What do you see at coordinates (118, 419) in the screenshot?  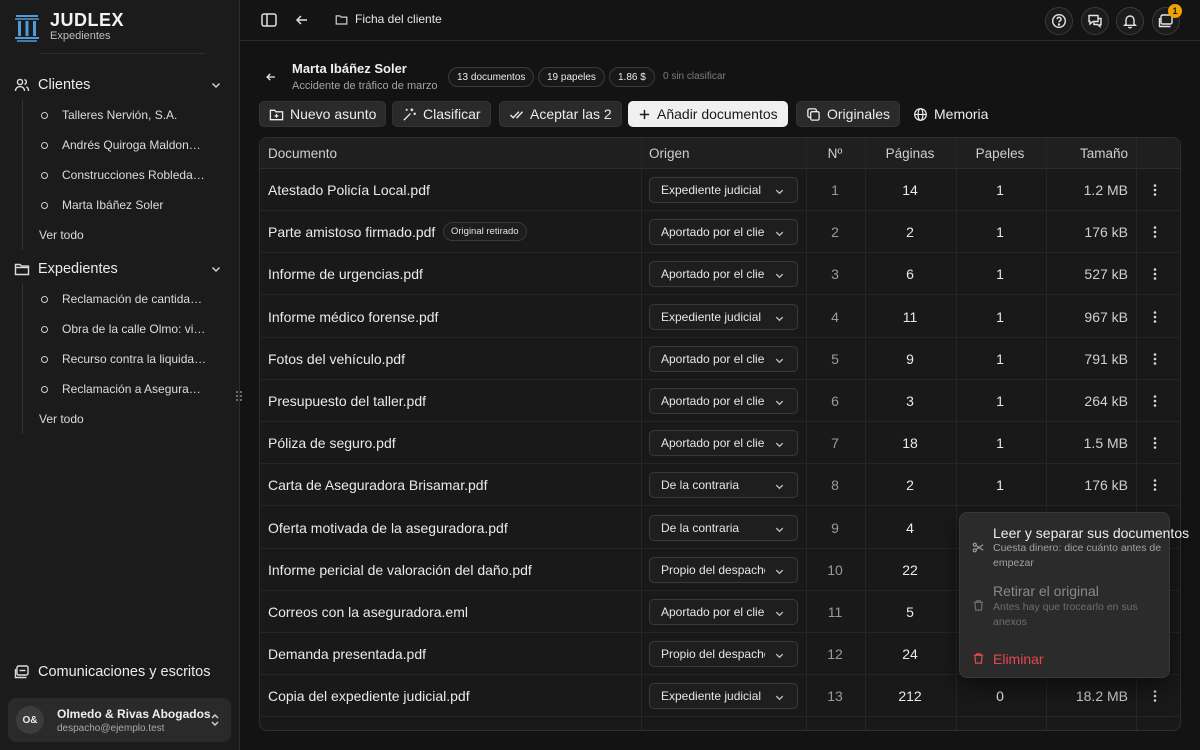 I see `cases-view-all-link: Ver todo` at bounding box center [118, 419].